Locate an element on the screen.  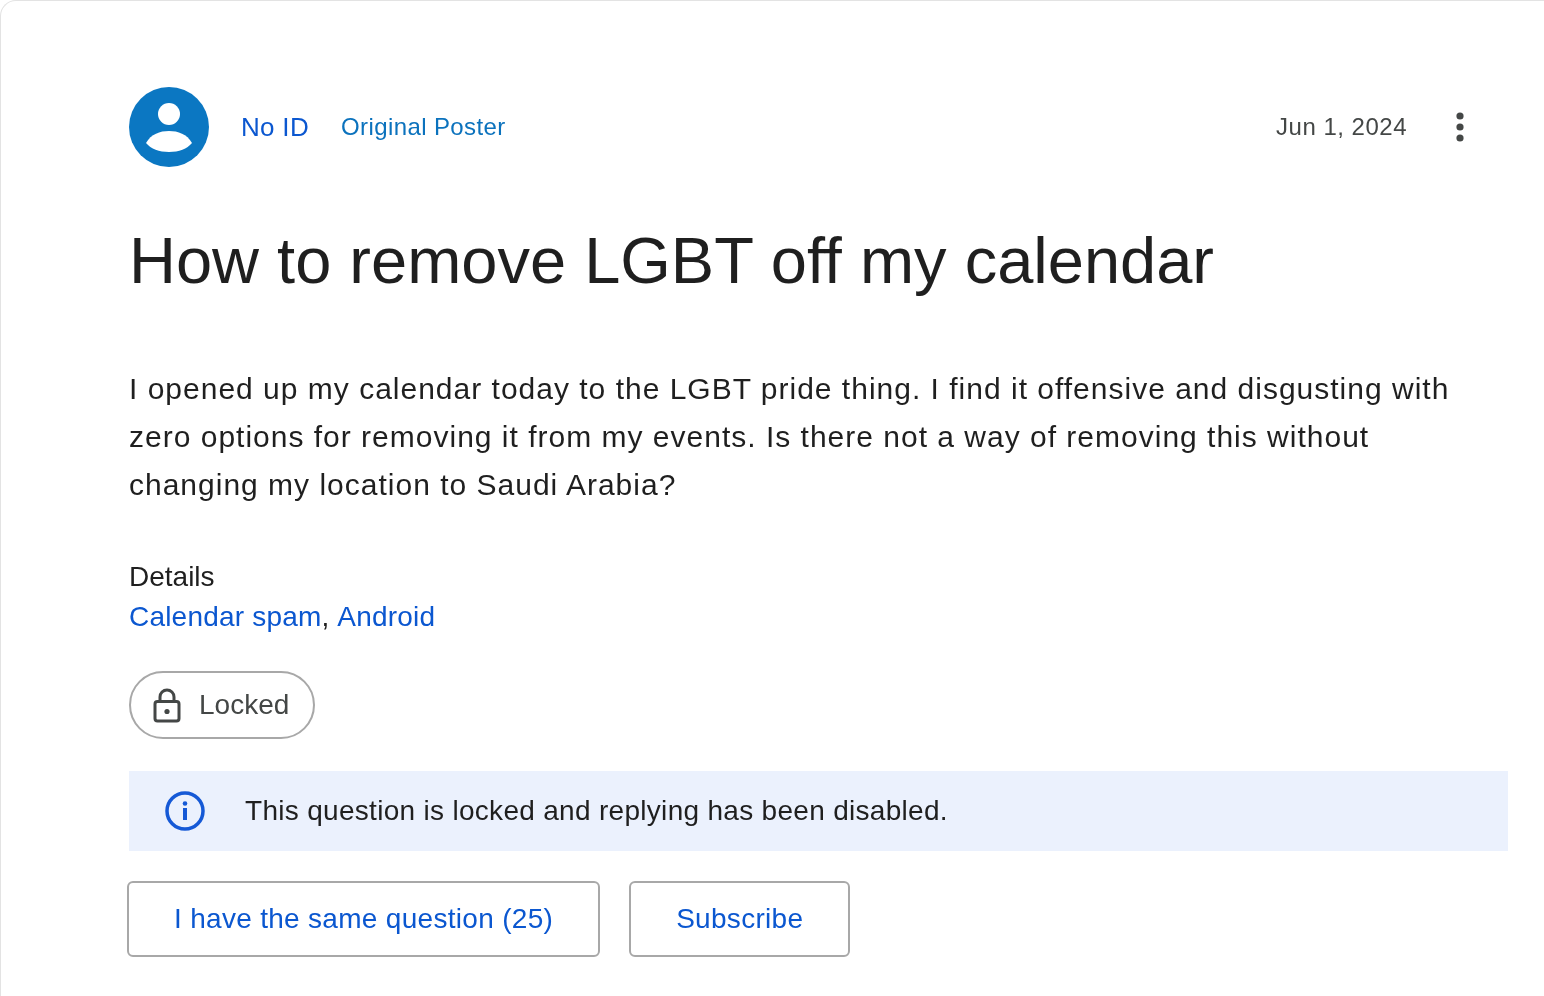
original-poster-label: Original Poster is located at coordinates (423, 127).